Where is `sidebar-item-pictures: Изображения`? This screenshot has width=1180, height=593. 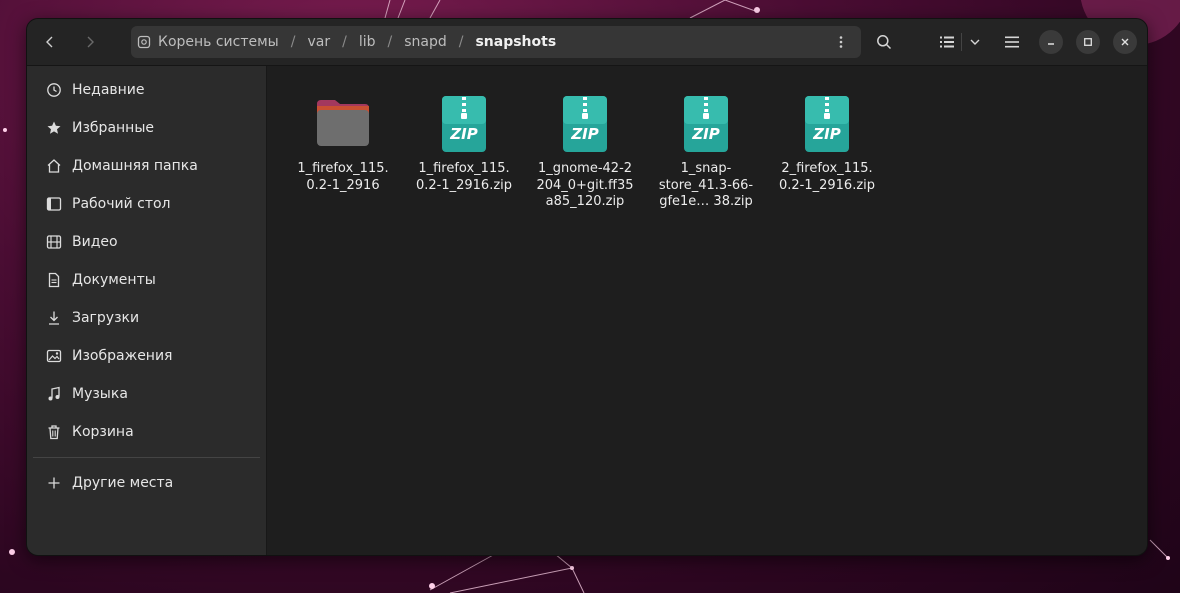 sidebar-item-pictures: Изображения is located at coordinates (146, 356).